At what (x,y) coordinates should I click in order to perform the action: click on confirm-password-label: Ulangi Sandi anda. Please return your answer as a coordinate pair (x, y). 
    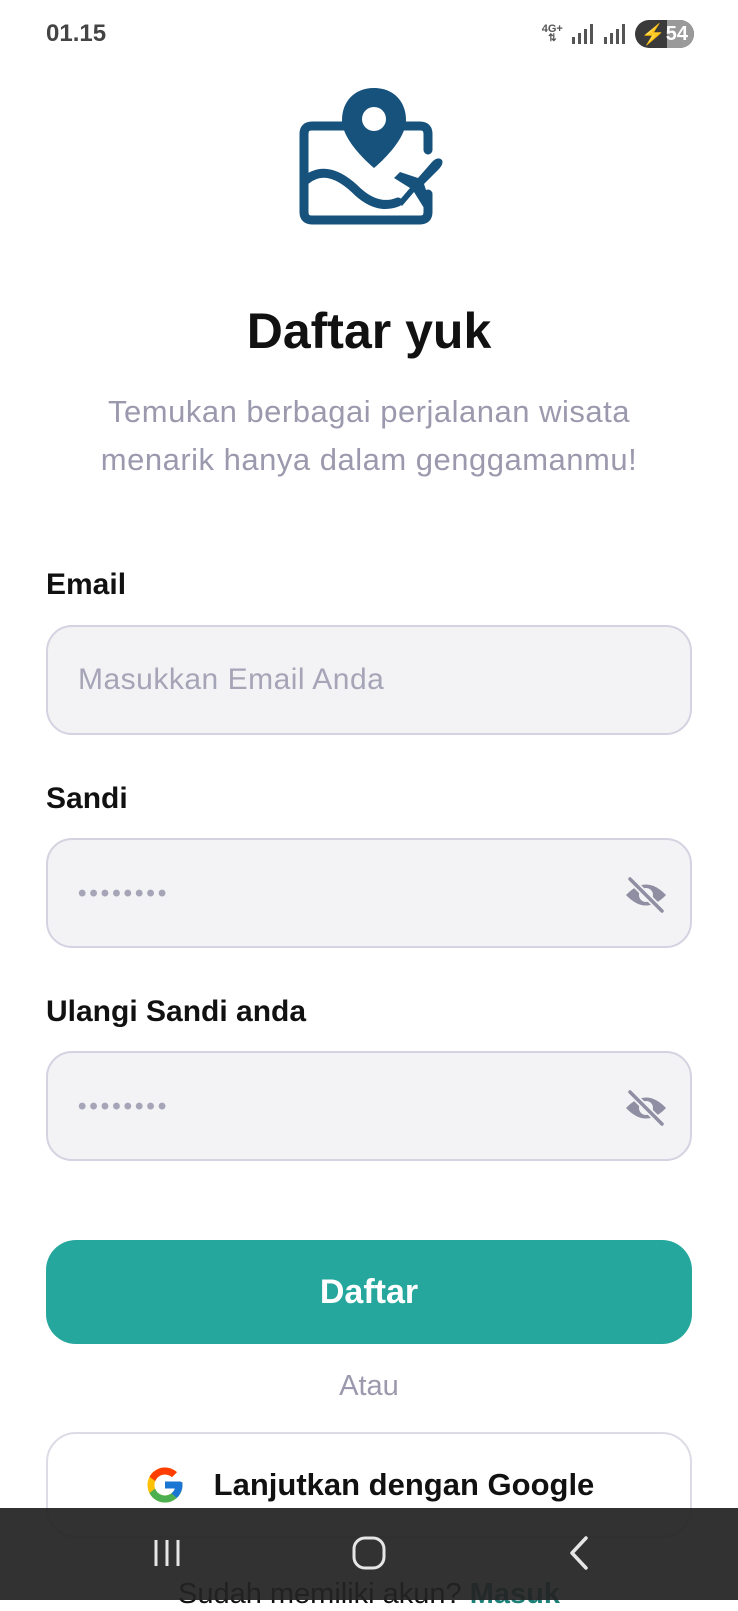
    Looking at the image, I should click on (176, 1011).